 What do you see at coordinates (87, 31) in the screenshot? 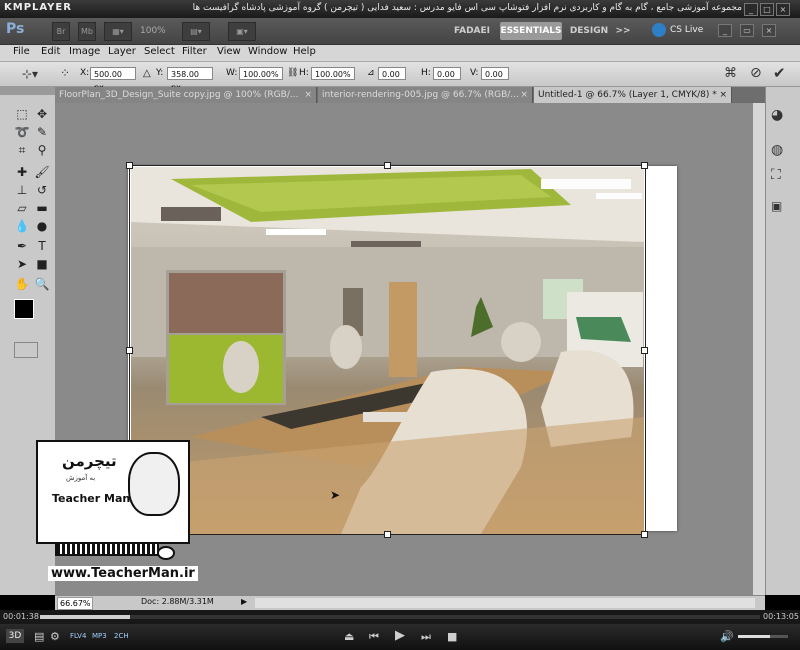
I see `minibridge-icon: Mb` at bounding box center [87, 31].